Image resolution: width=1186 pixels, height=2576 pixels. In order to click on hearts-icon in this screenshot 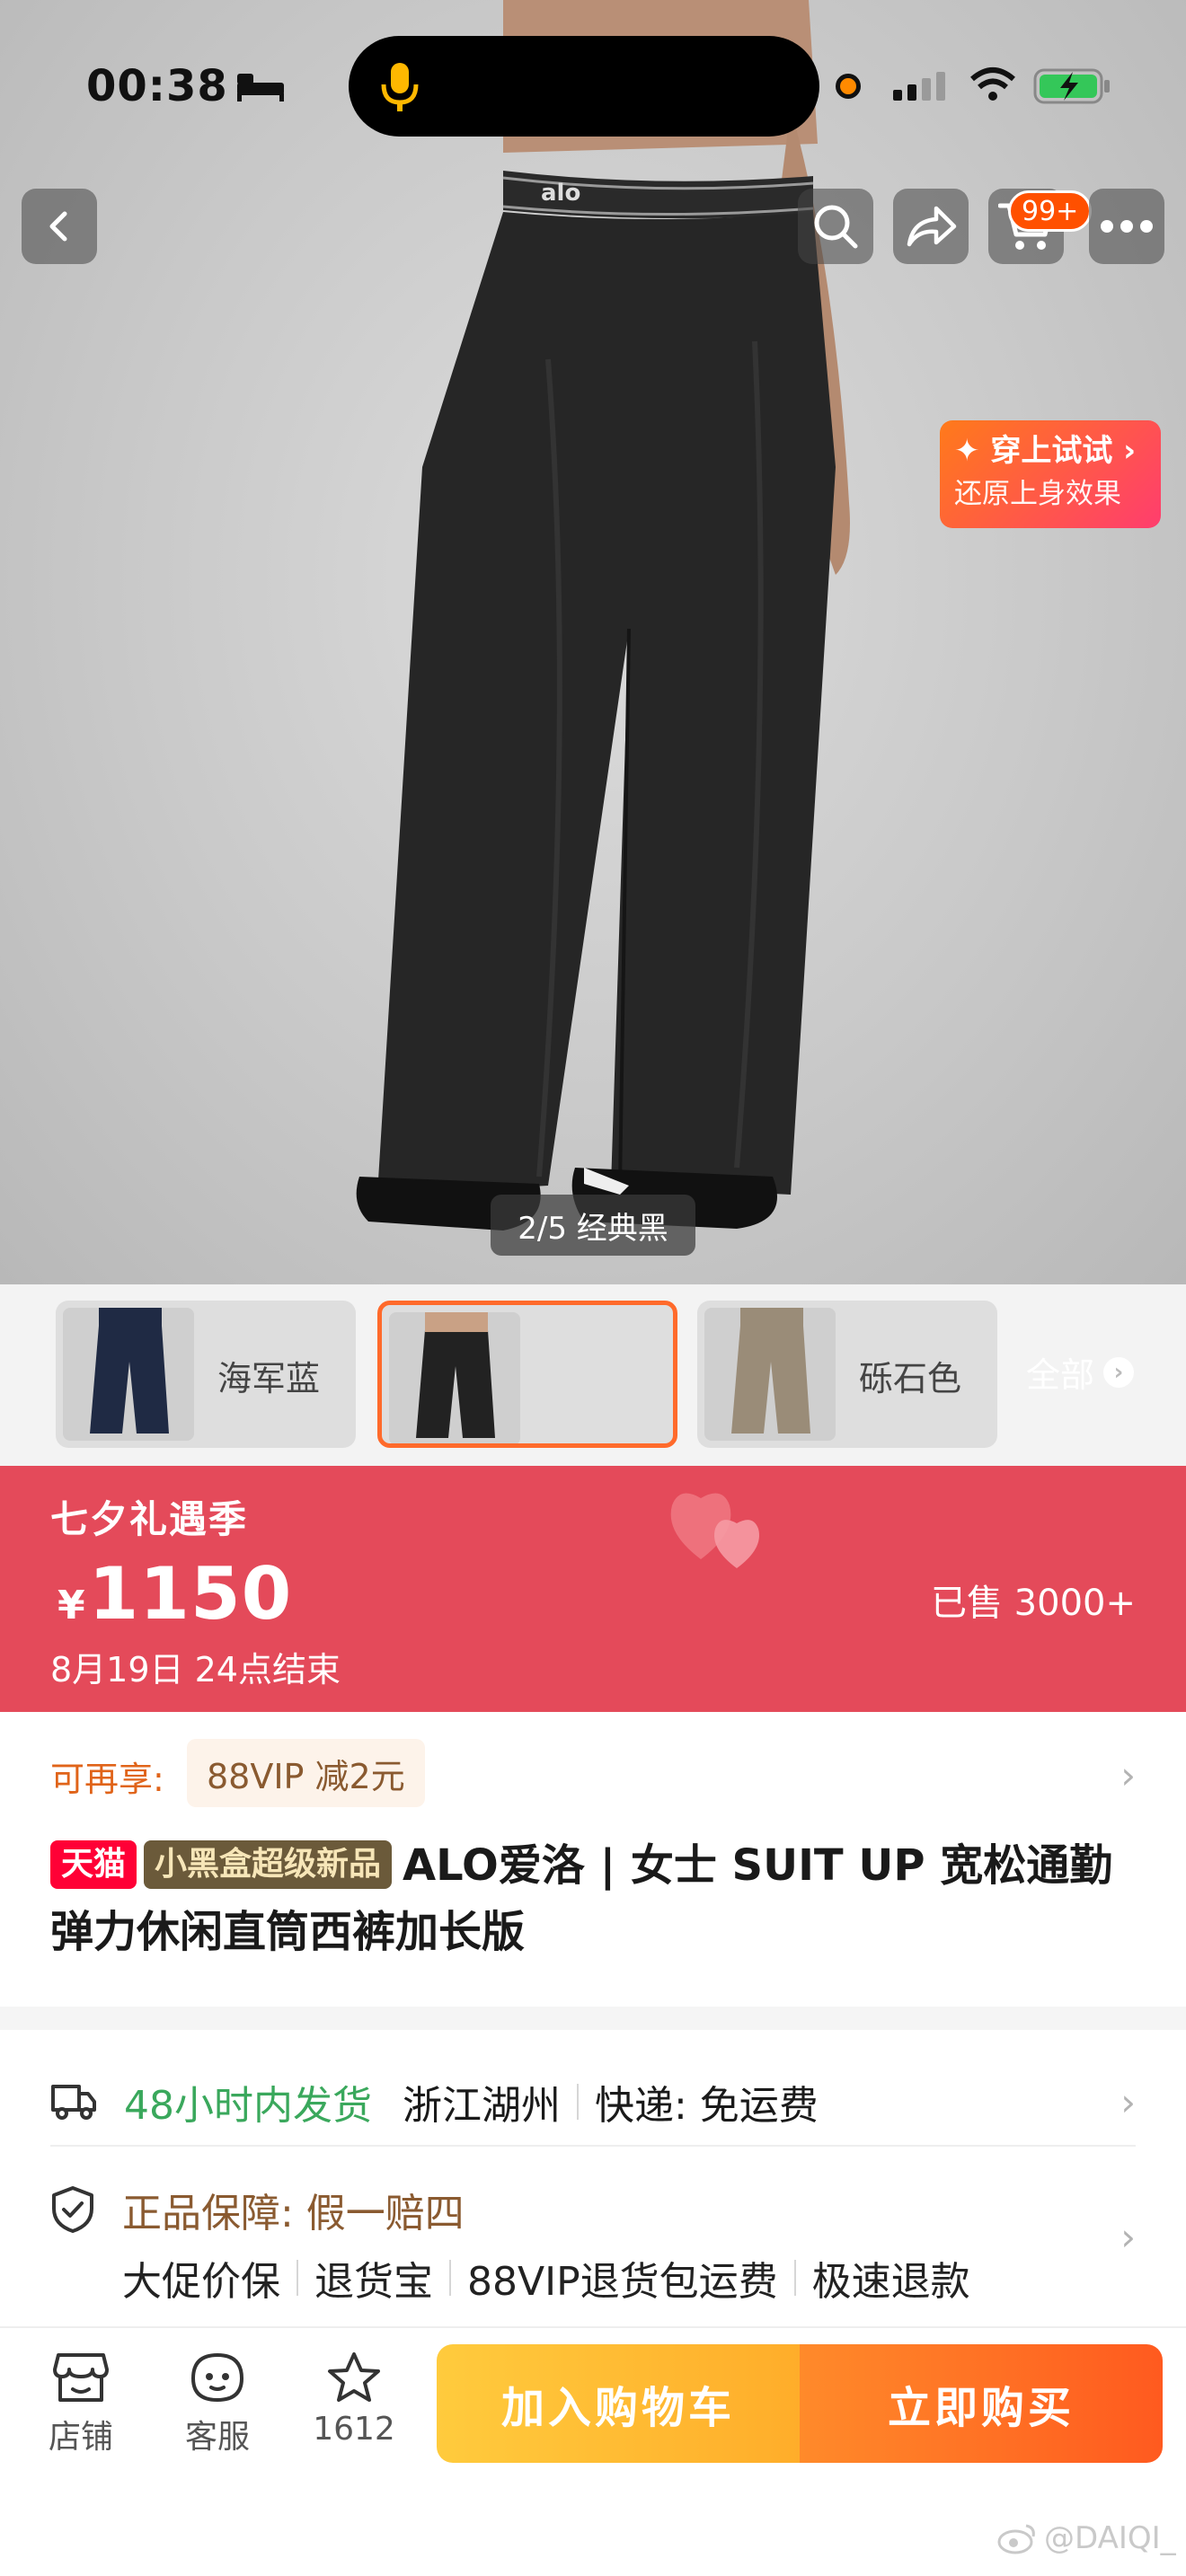, I will do `click(714, 1530)`.